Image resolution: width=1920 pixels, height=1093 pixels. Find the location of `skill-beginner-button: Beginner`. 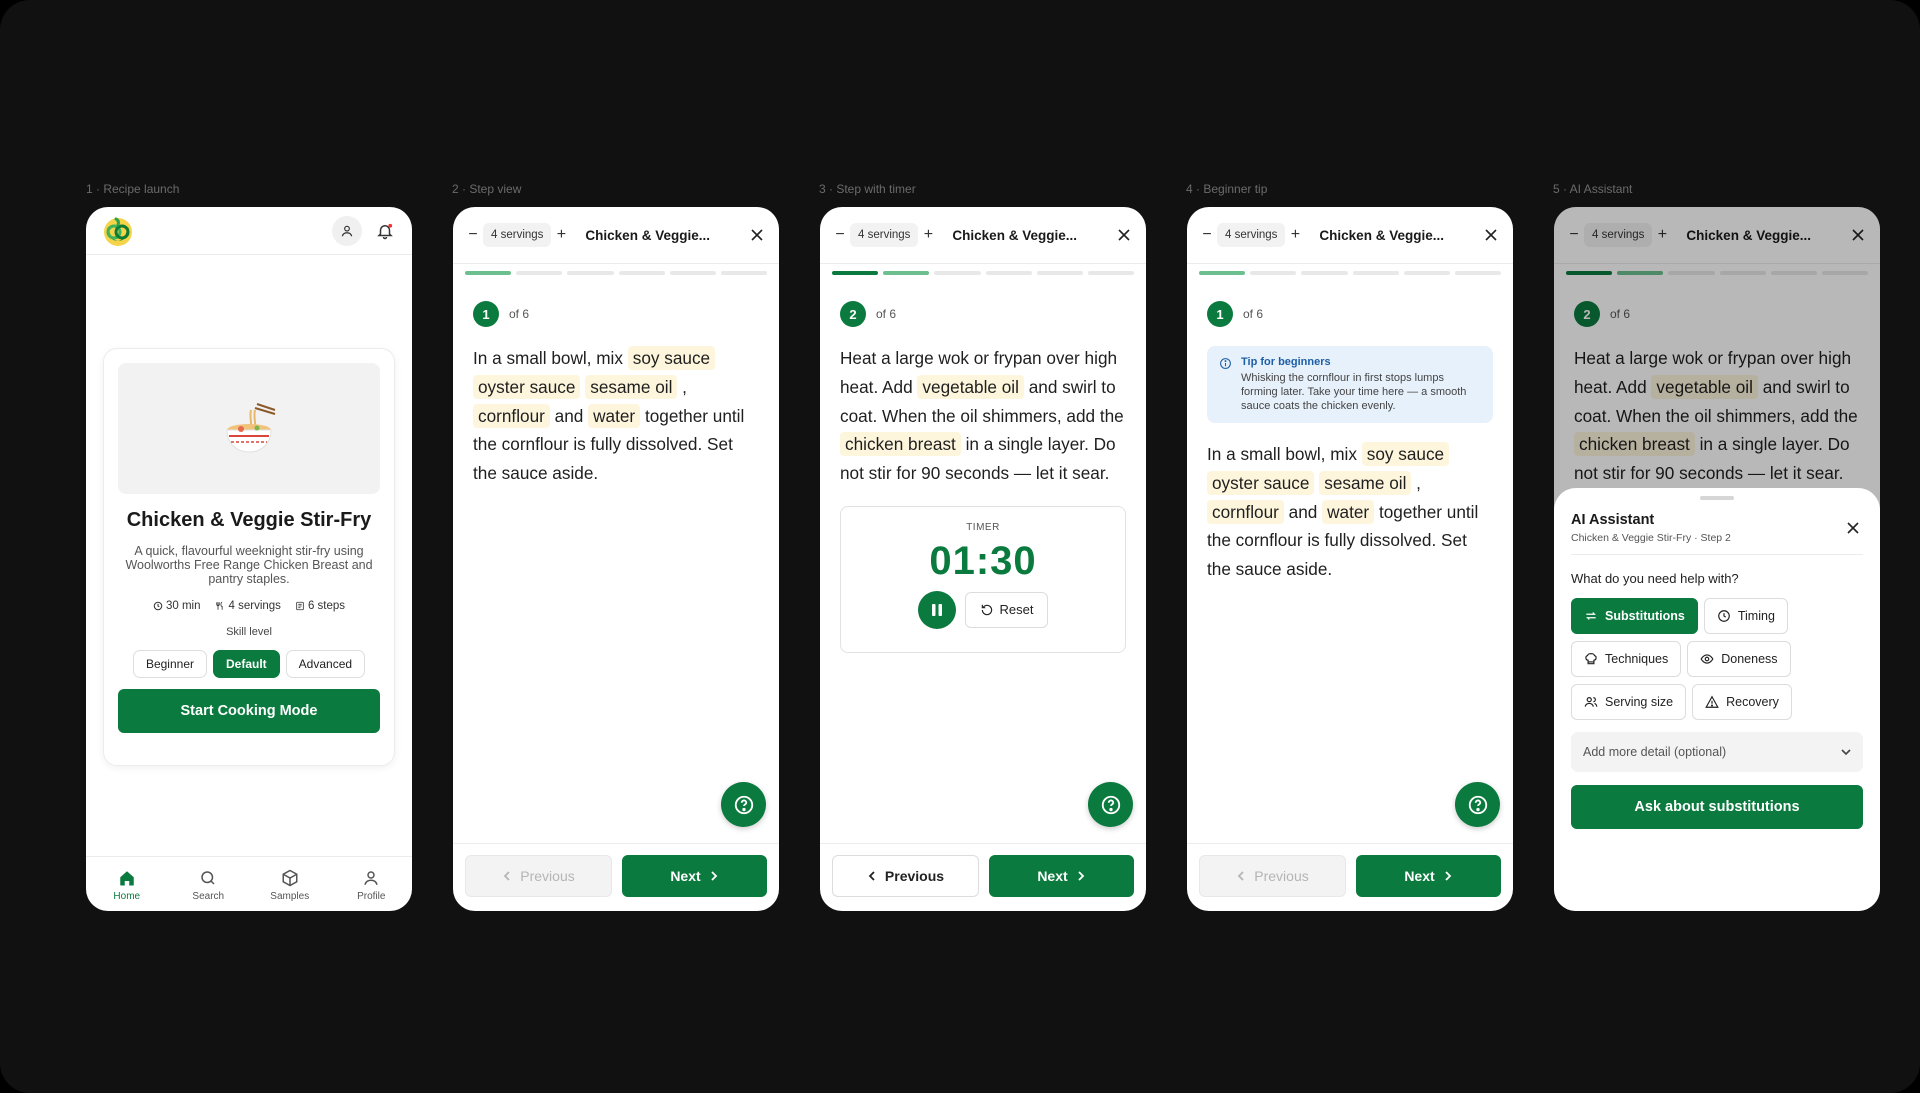

skill-beginner-button: Beginner is located at coordinates (169, 664).